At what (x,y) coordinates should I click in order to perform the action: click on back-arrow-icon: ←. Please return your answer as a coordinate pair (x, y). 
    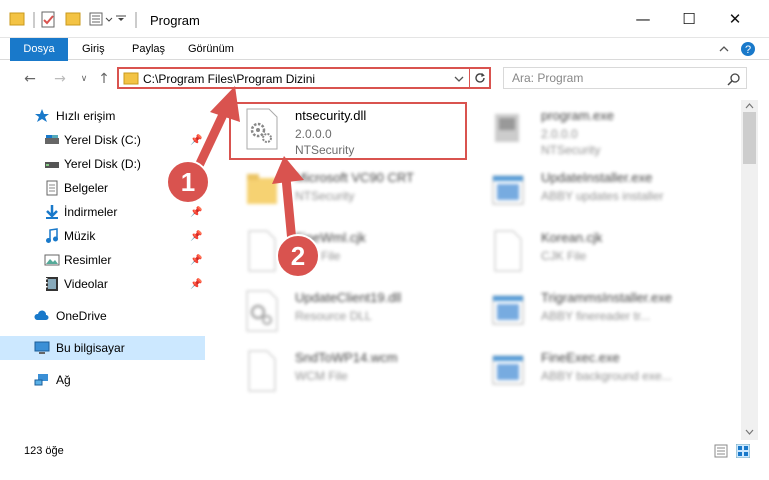
    Looking at the image, I should click on (30, 79).